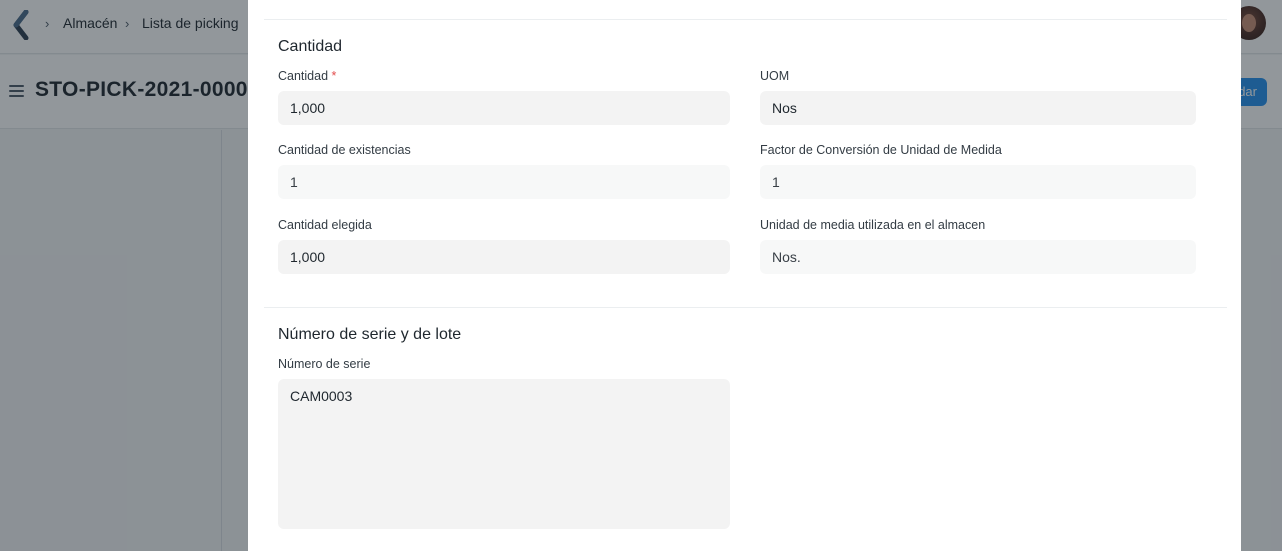  What do you see at coordinates (504, 108) in the screenshot?
I see `cantidad-input: 1,000` at bounding box center [504, 108].